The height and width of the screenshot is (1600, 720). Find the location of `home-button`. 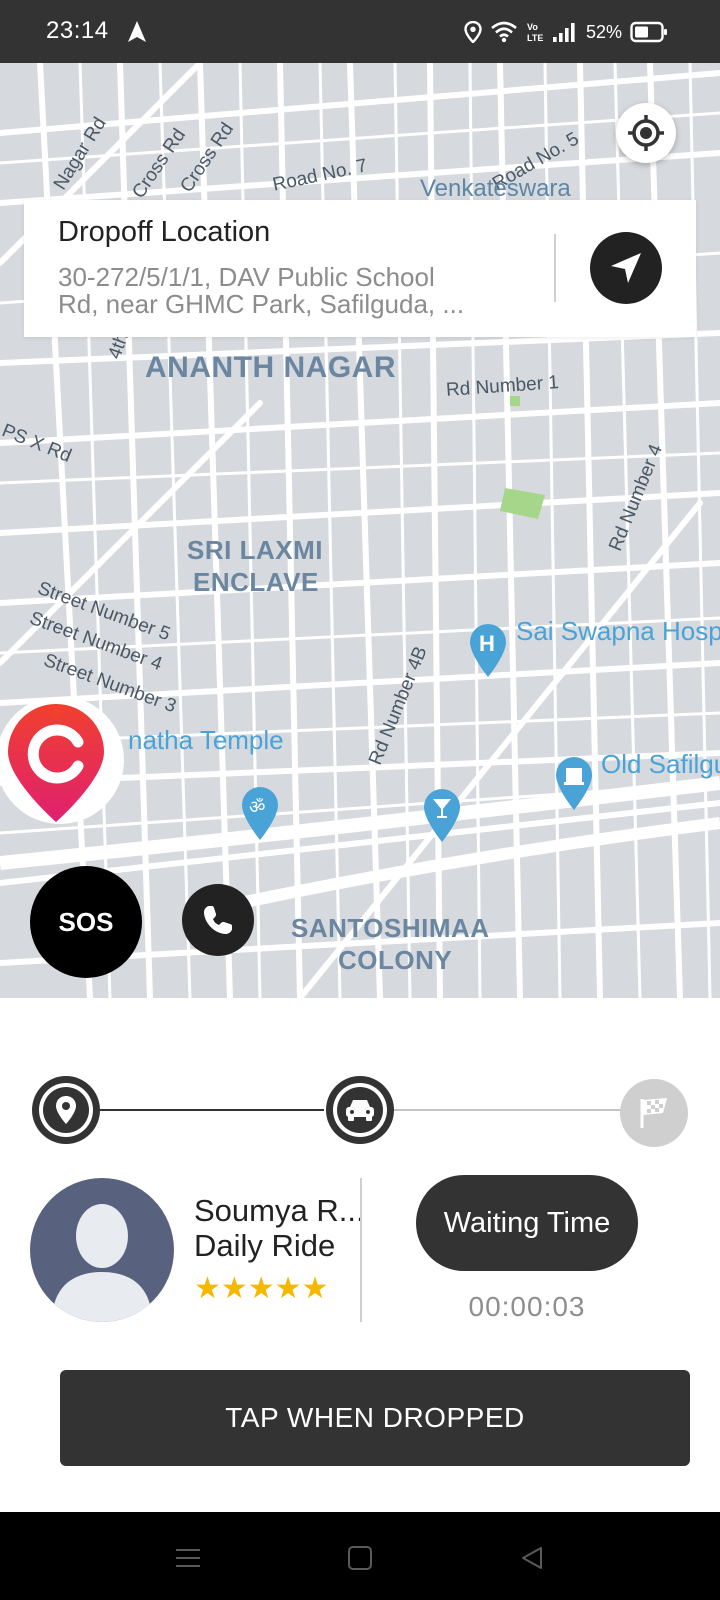

home-button is located at coordinates (360, 1558).